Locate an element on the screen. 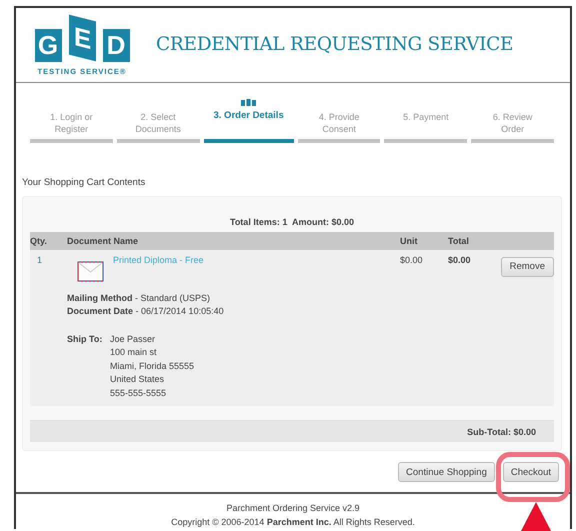 This screenshot has width=576, height=531. ship-to-label: Ship To: is located at coordinates (85, 339).